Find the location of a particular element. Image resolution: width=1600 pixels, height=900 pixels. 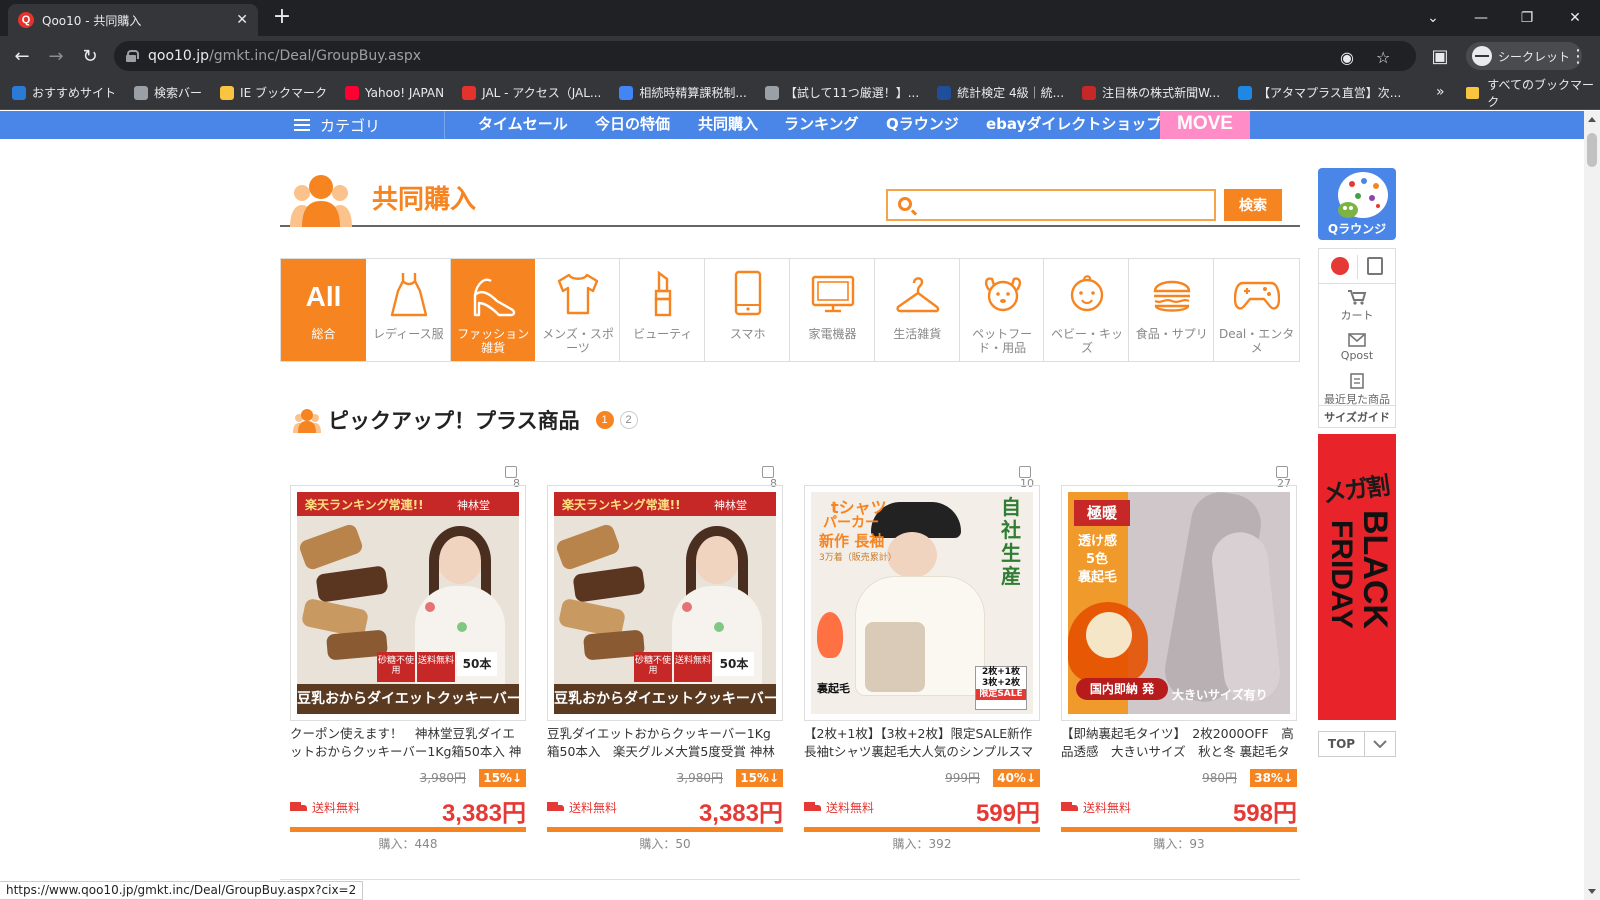

black-friday-banner: メガ割 BLACK FRIDAY is located at coordinates (1357, 577).